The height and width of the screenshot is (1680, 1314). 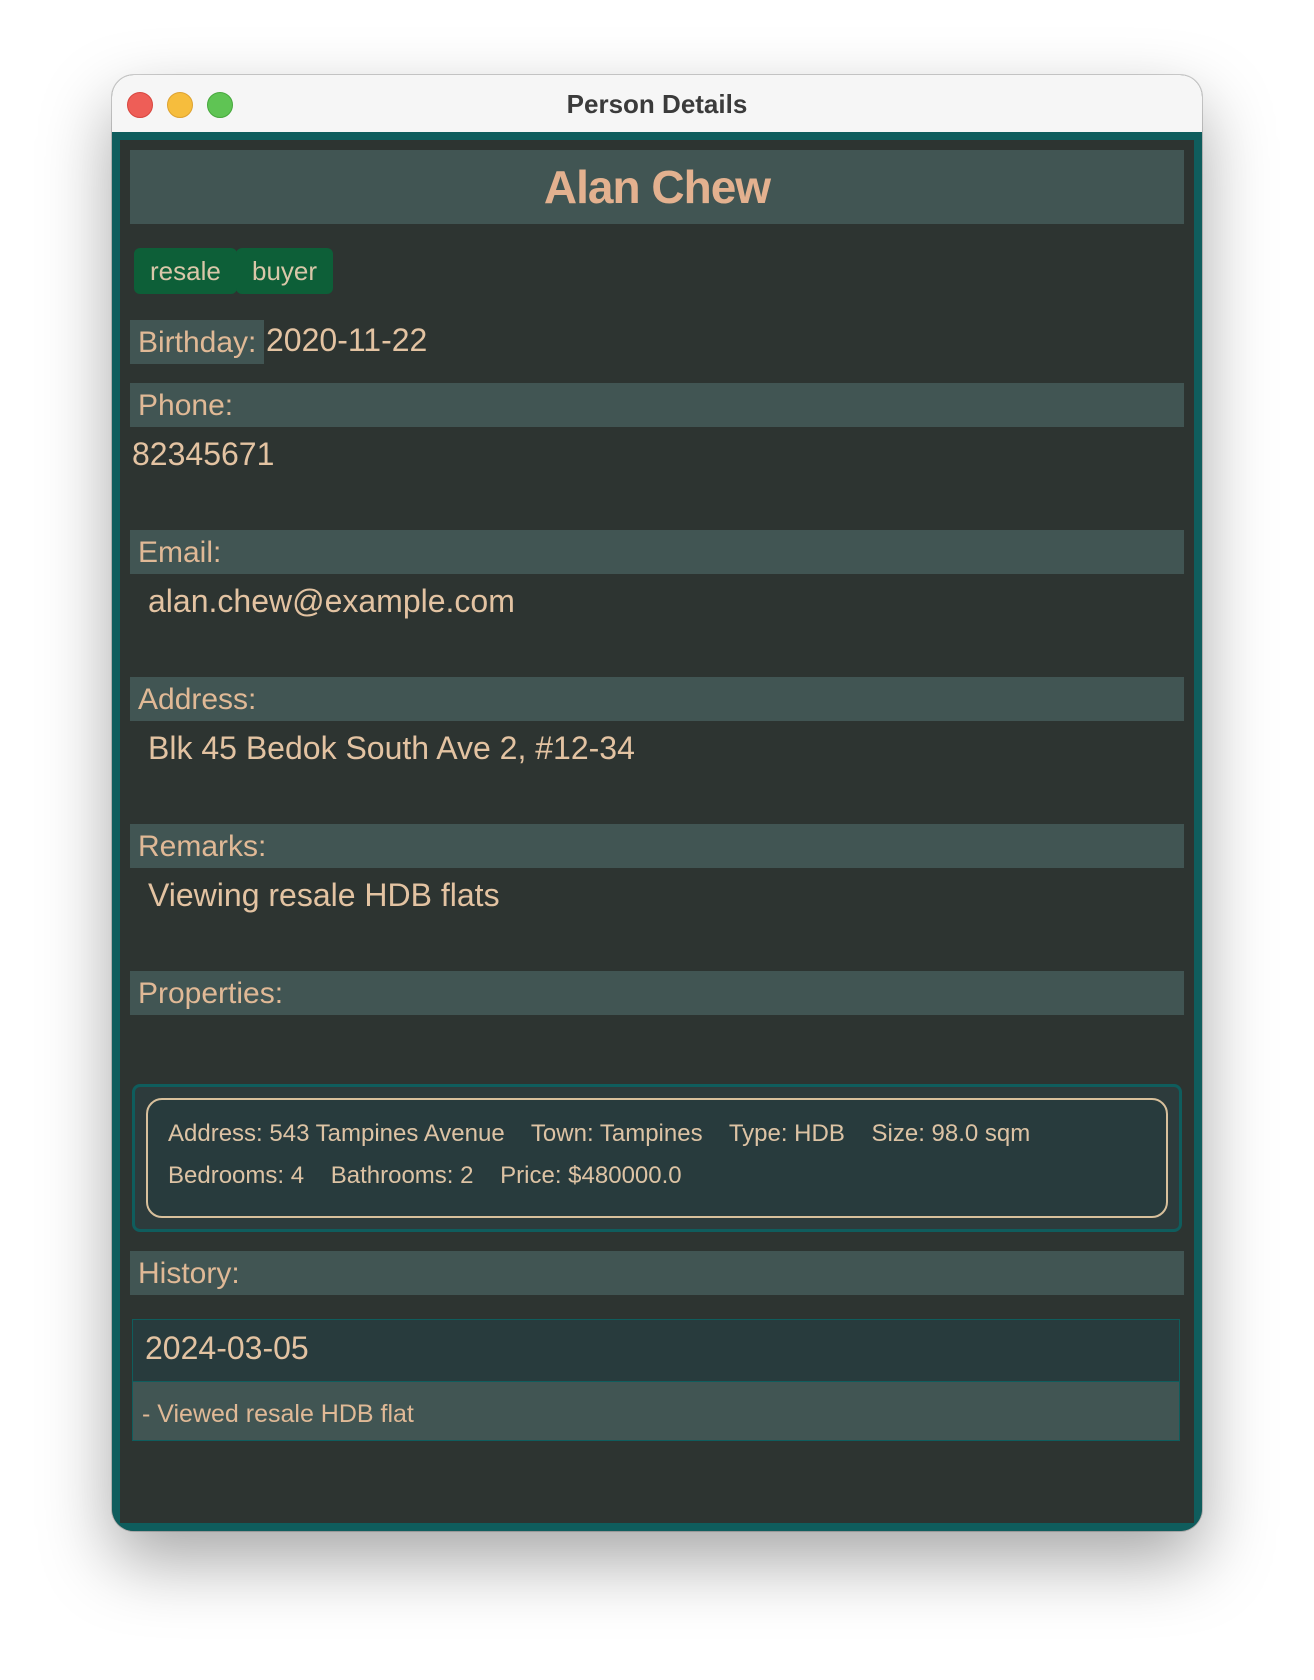 I want to click on address-value: Blk 45 Bedok South Ave 2, #12-34, so click(x=391, y=748).